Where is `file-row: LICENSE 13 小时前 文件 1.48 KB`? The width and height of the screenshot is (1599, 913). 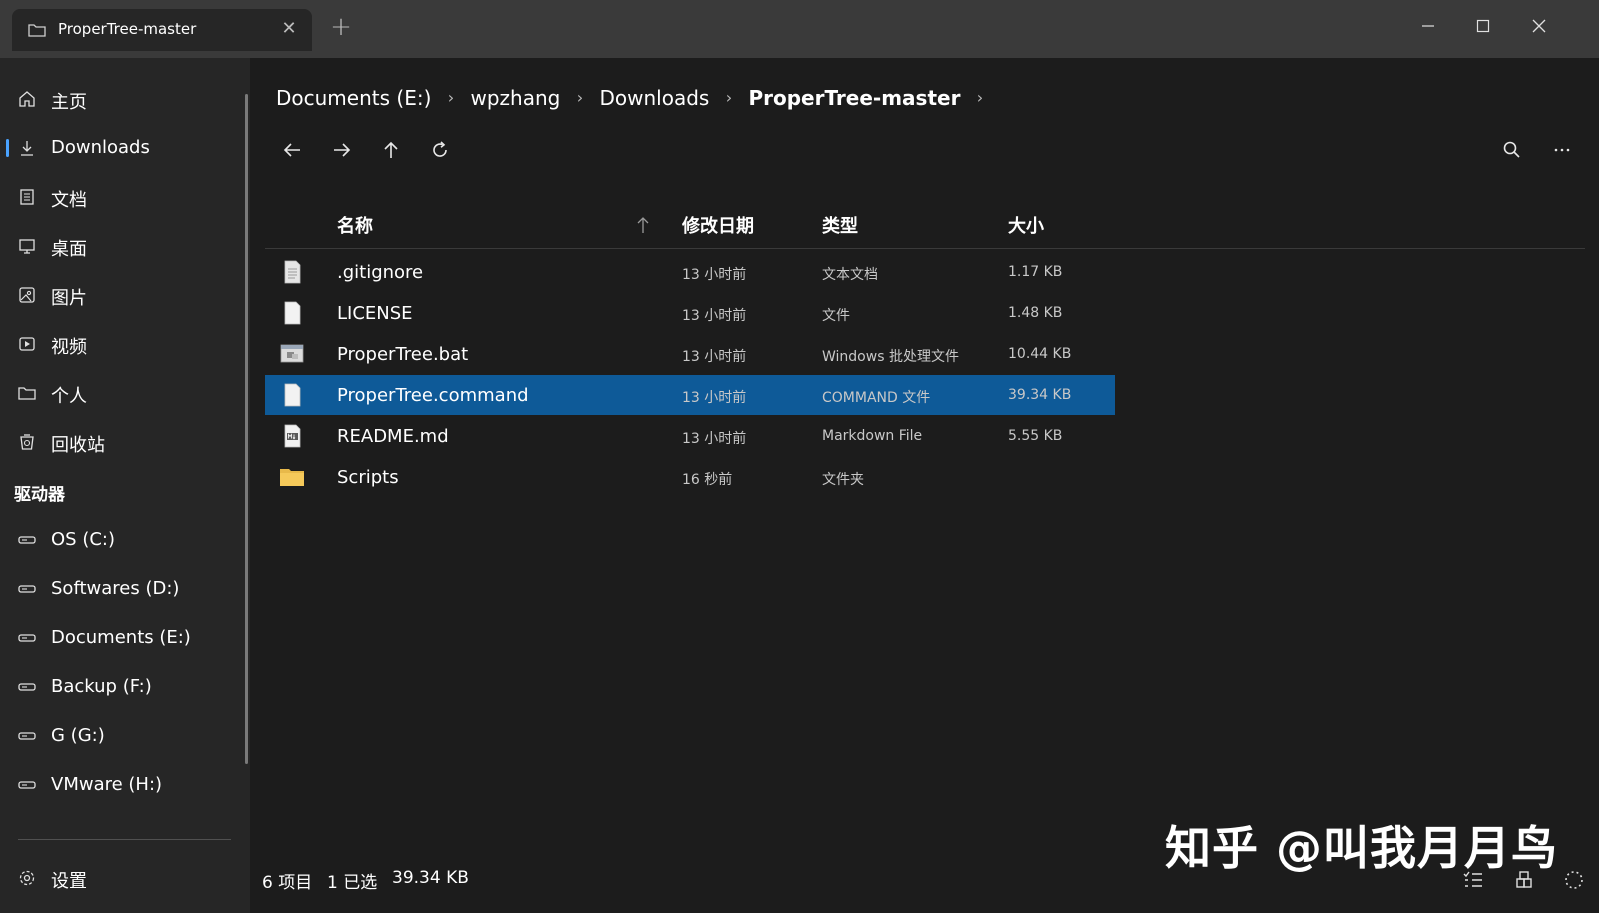
file-row: LICENSE 13 小时前 文件 1.48 KB is located at coordinates (690, 313).